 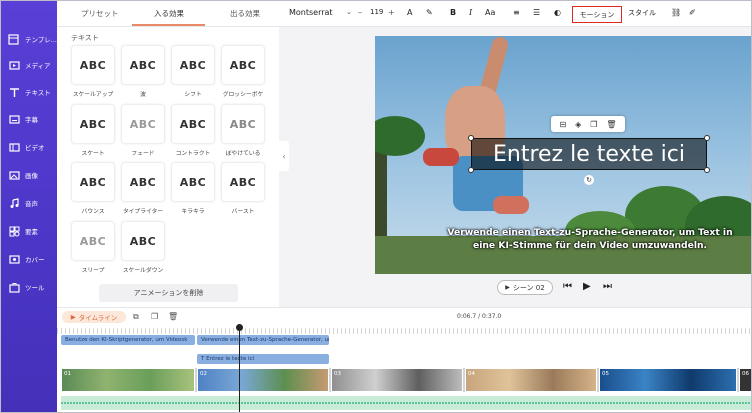 I want to click on scene-clip: 03, so click(x=397, y=380).